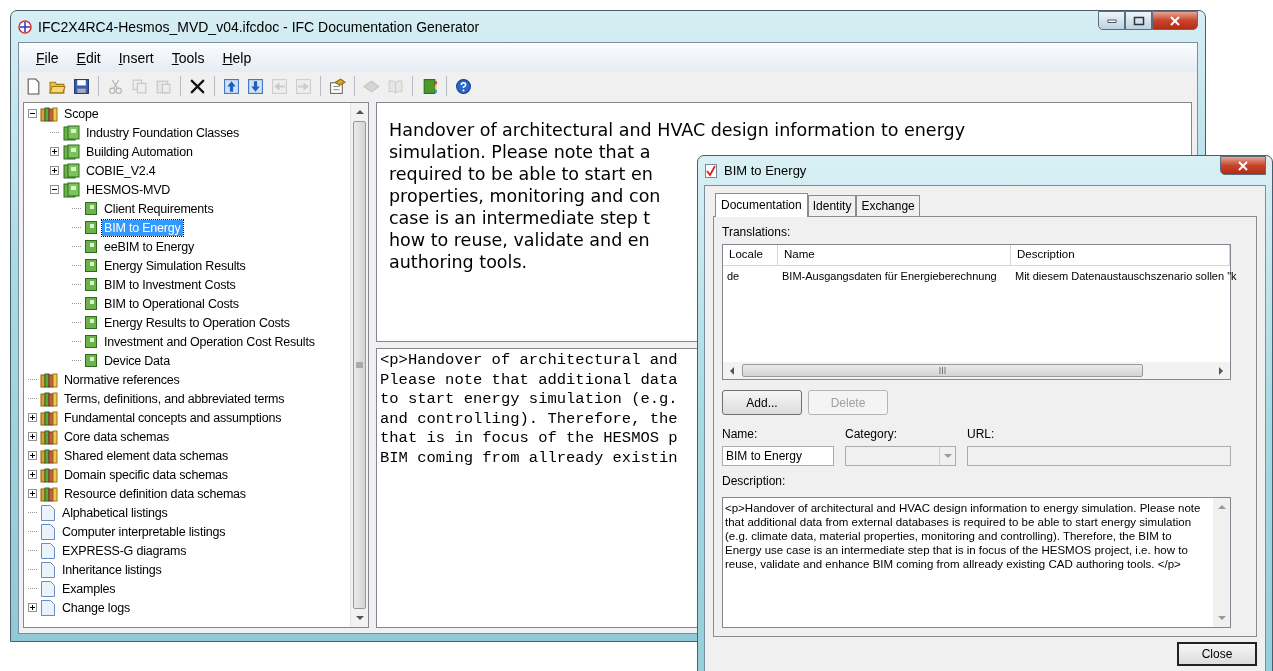 The height and width of the screenshot is (671, 1273). I want to click on up-arrow-icon, so click(359, 111).